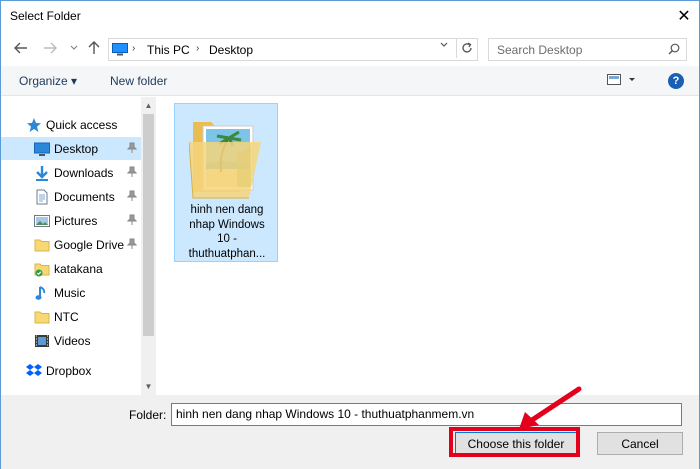 Image resolution: width=700 pixels, height=469 pixels. Describe the element at coordinates (227, 210) in the screenshot. I see `folder-name-line: hinh nen dang` at that location.